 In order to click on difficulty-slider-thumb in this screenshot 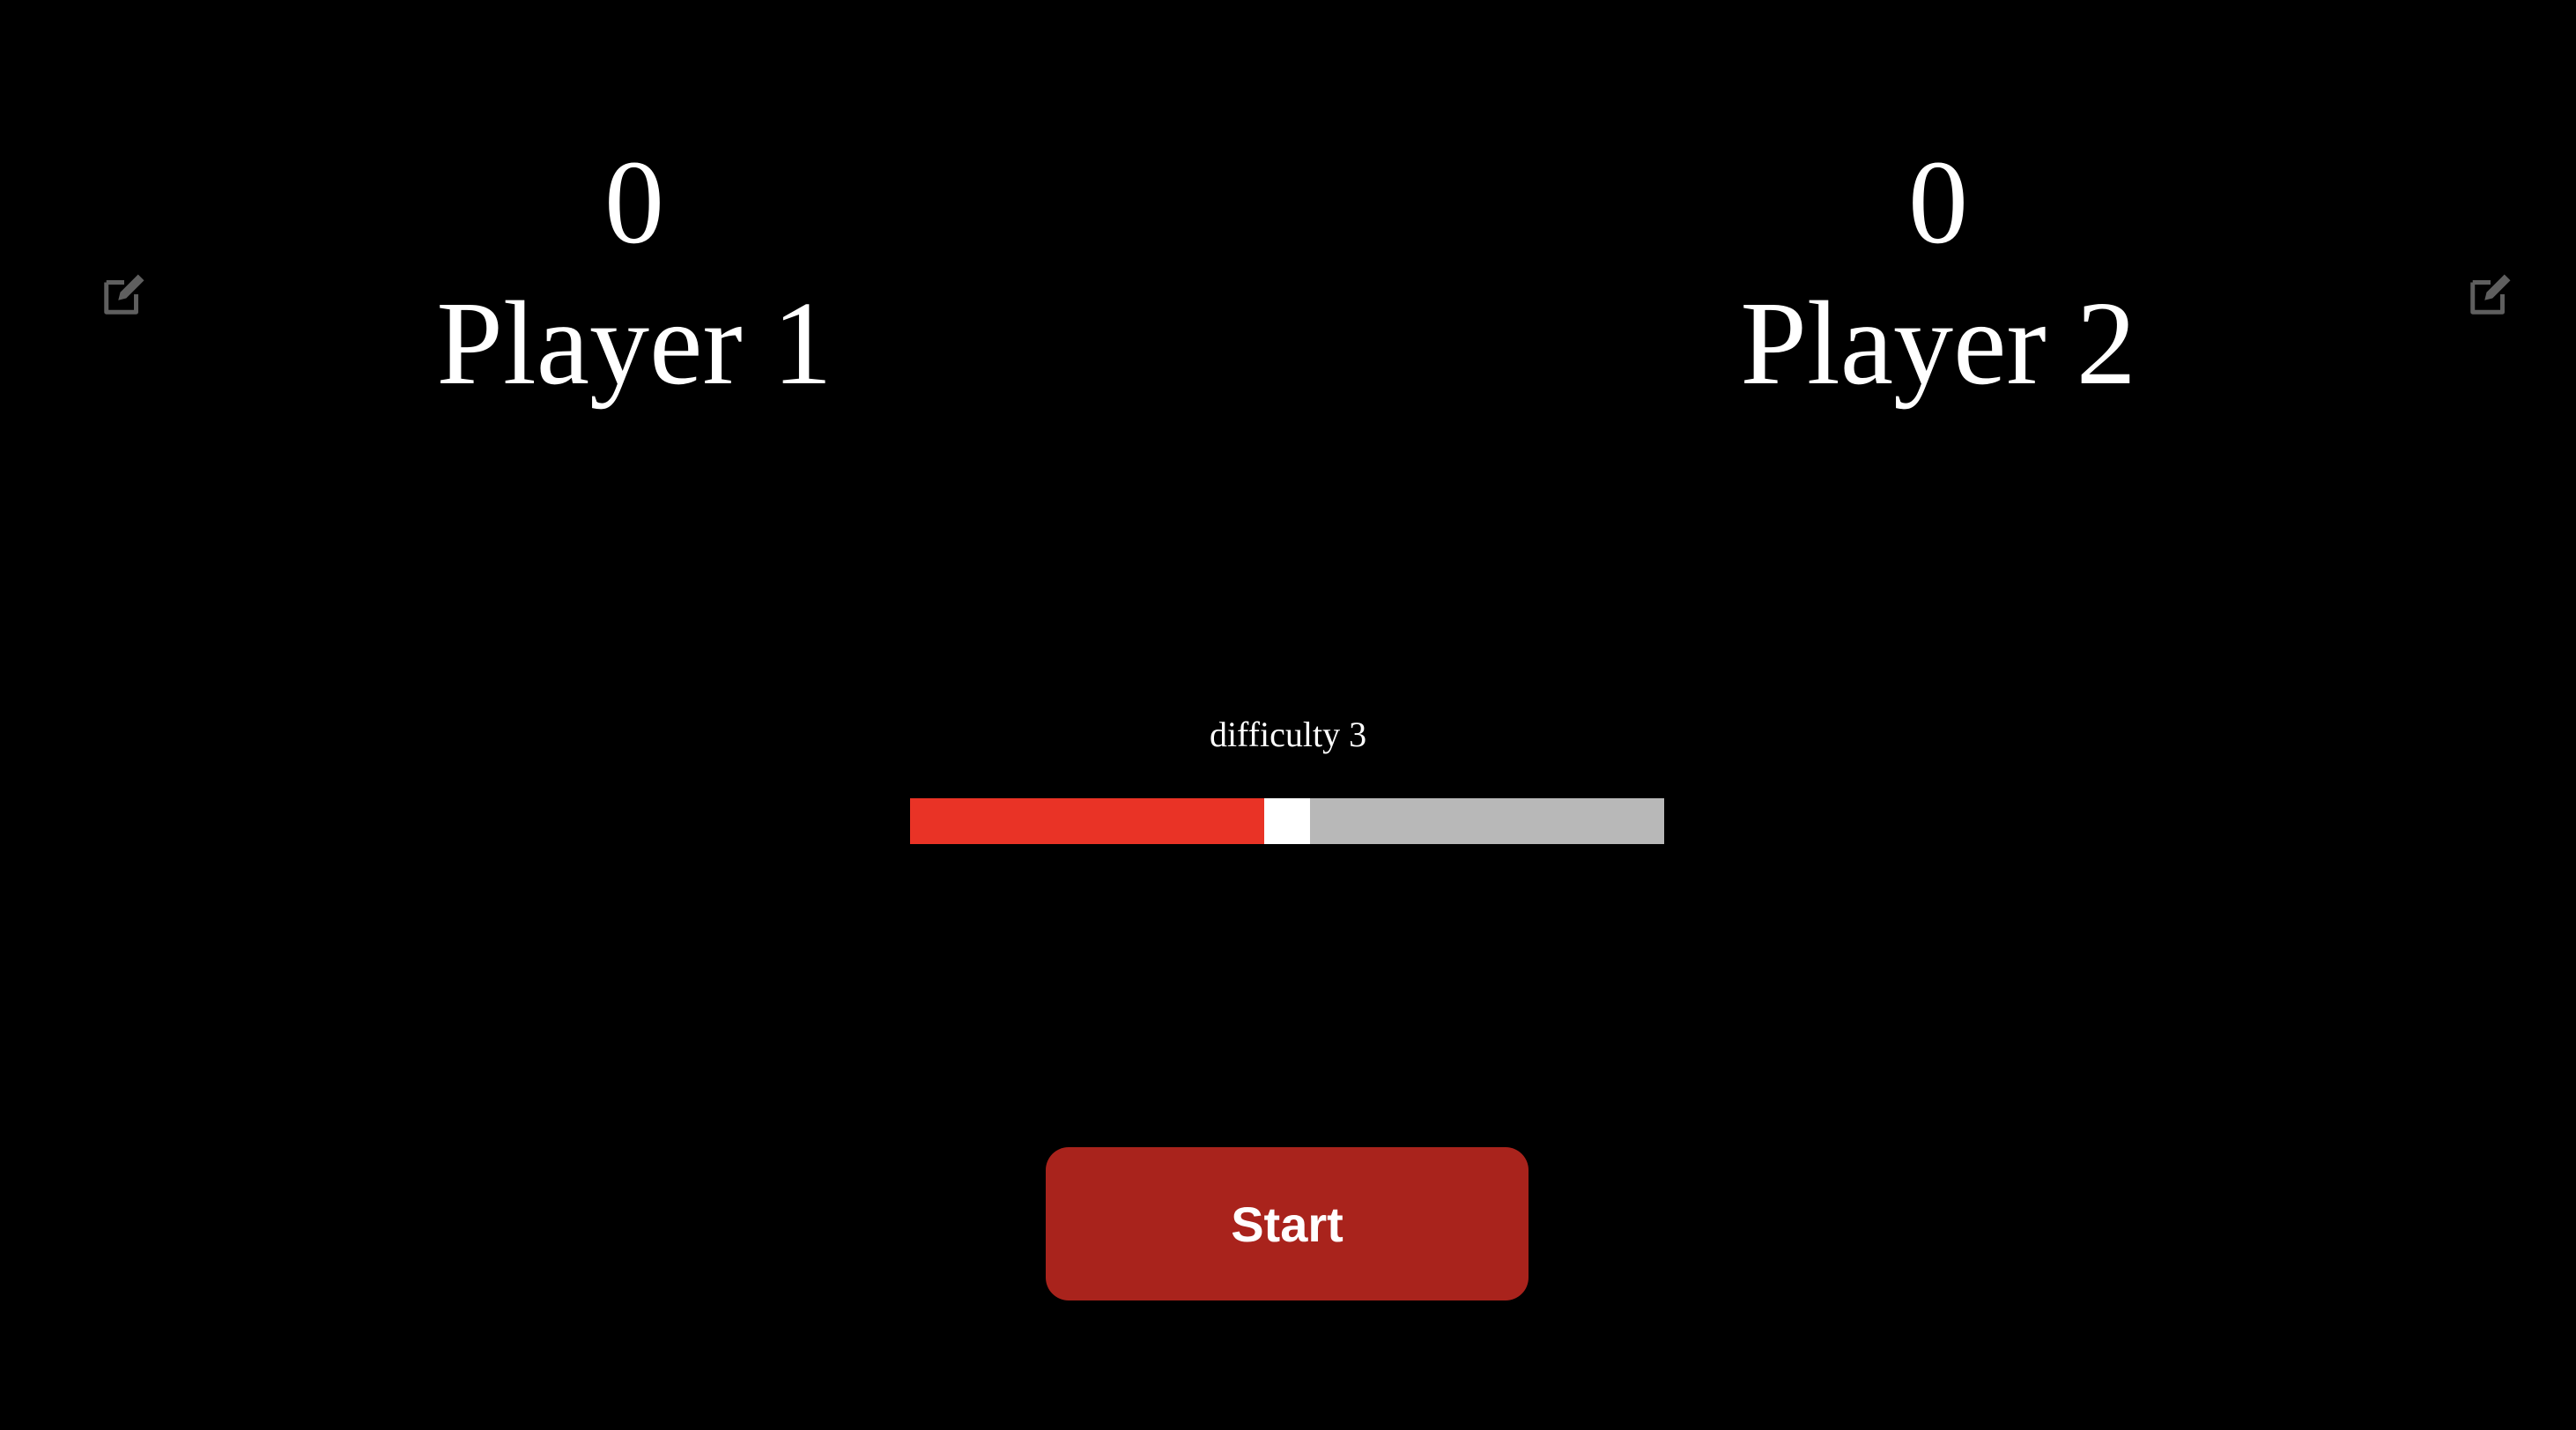, I will do `click(1287, 821)`.